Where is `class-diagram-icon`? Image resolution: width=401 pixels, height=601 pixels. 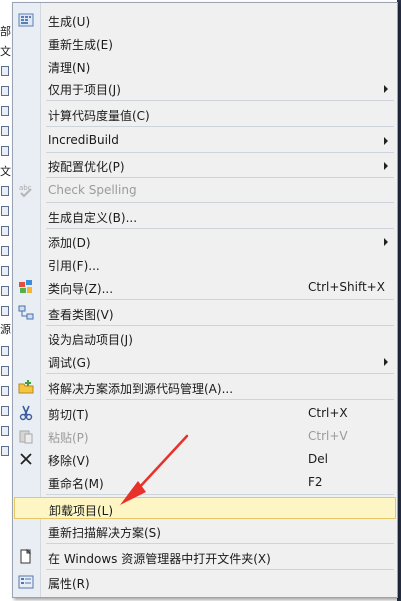 class-diagram-icon is located at coordinates (26, 313).